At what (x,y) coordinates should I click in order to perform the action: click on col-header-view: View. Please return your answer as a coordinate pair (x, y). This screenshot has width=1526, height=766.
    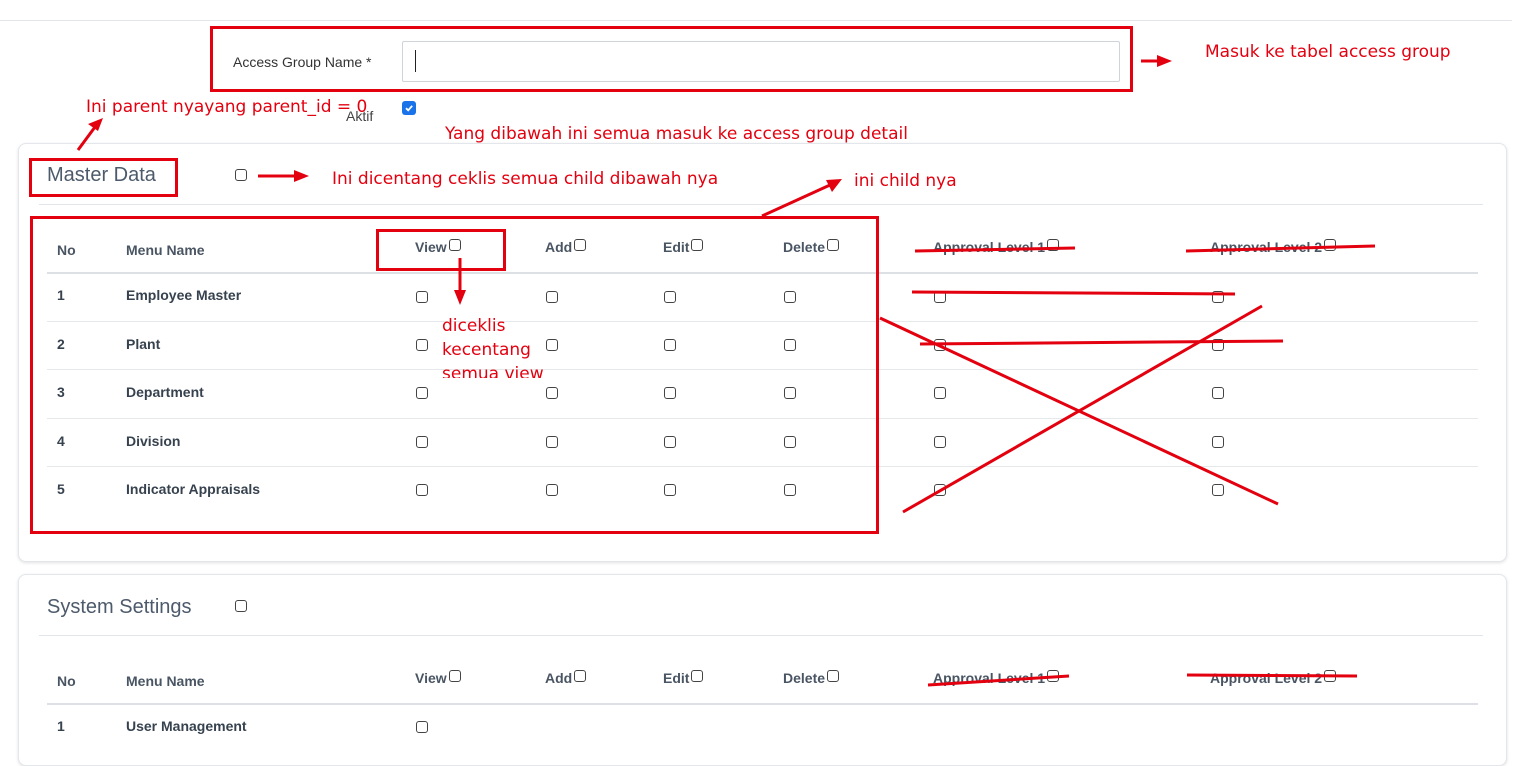
    Looking at the image, I should click on (438, 678).